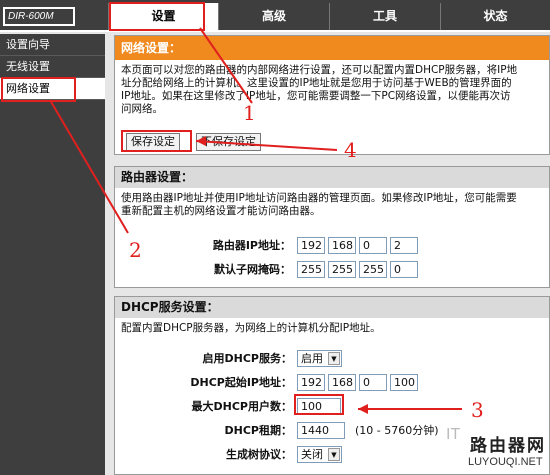 The image size is (550, 475). Describe the element at coordinates (477, 410) in the screenshot. I see `annotation-number-3: 3` at that location.